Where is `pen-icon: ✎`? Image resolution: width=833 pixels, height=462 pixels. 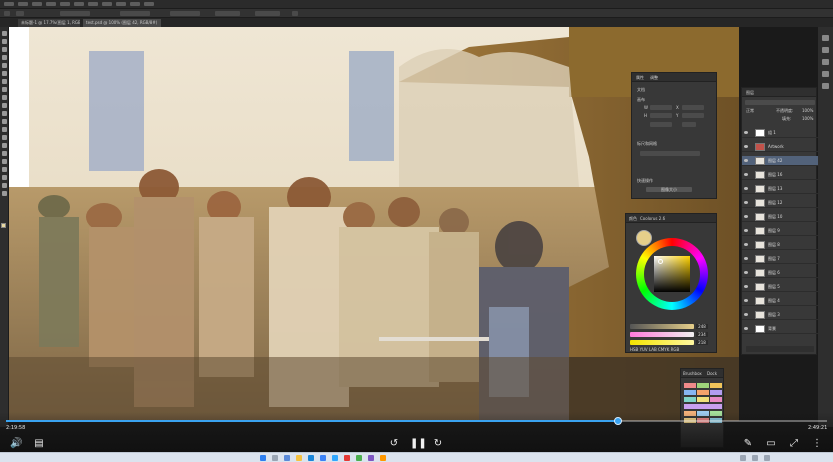
pen-icon: ✎ is located at coordinates (748, 444).